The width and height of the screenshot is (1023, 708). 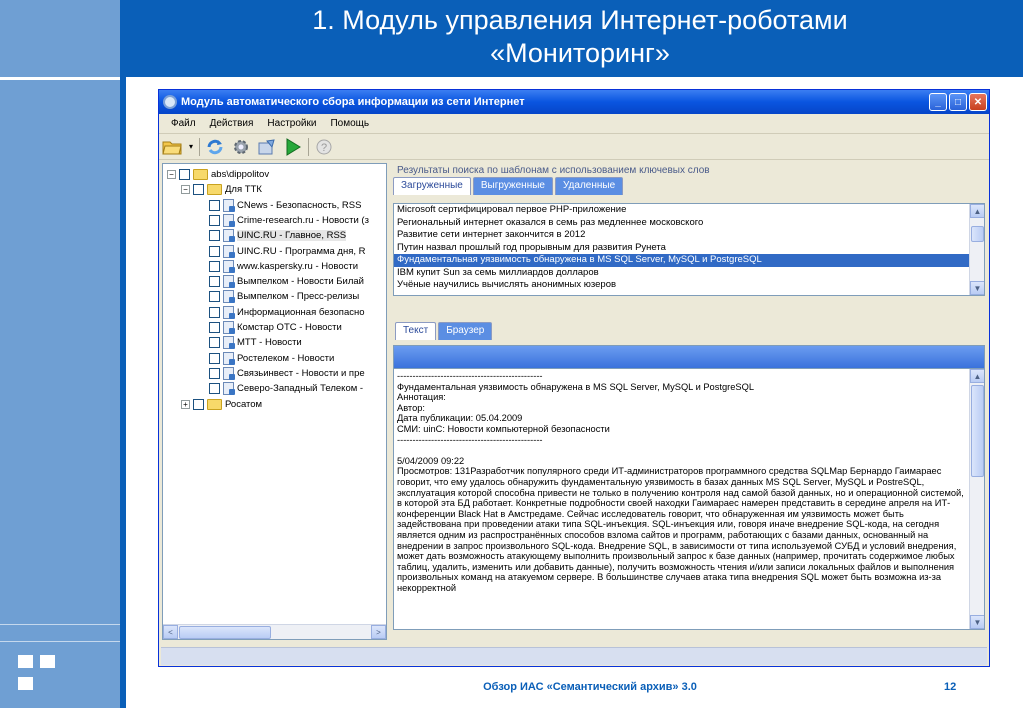 What do you see at coordinates (284, 296) in the screenshot?
I see `tree-item: Вымпелком - Пресс-релизы` at bounding box center [284, 296].